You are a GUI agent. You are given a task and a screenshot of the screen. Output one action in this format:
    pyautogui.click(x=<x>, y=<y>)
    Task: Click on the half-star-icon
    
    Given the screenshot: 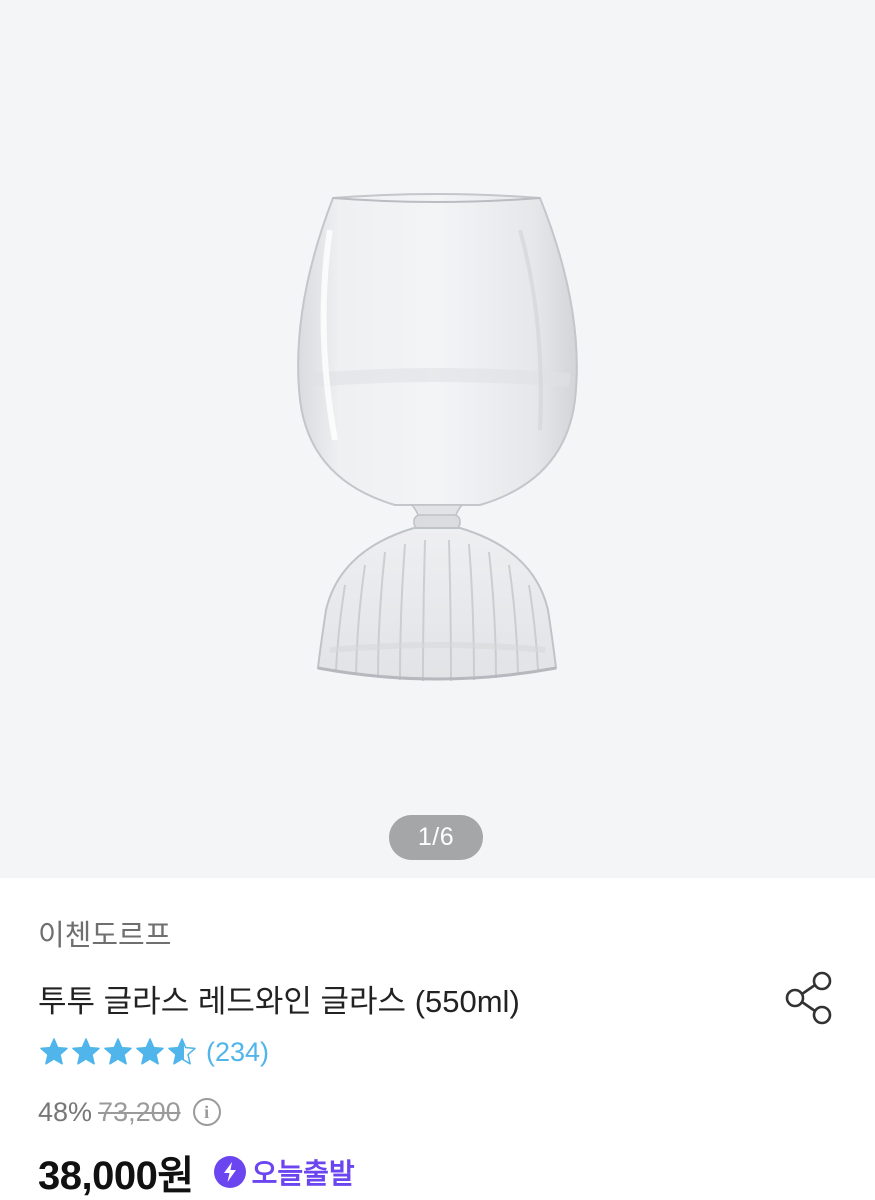 What is the action you would take?
    pyautogui.click(x=182, y=1051)
    